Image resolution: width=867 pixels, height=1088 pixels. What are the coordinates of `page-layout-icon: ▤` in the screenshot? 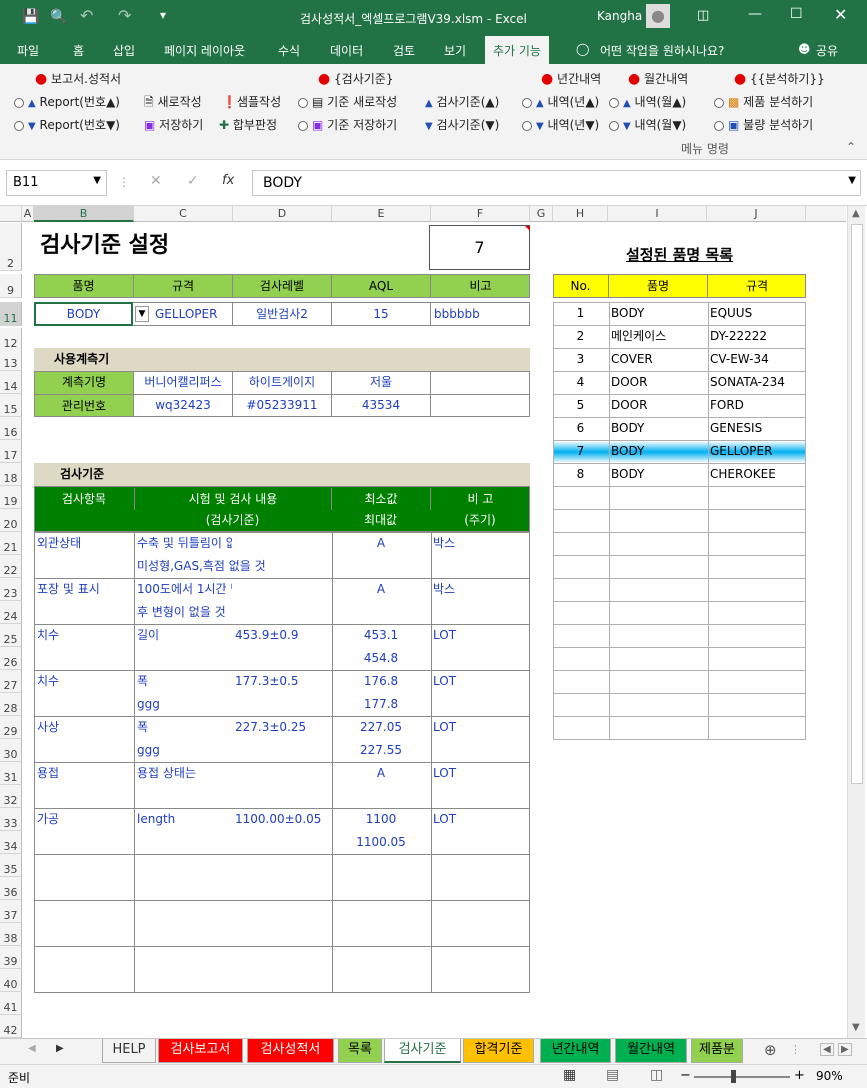 It's located at (612, 1075).